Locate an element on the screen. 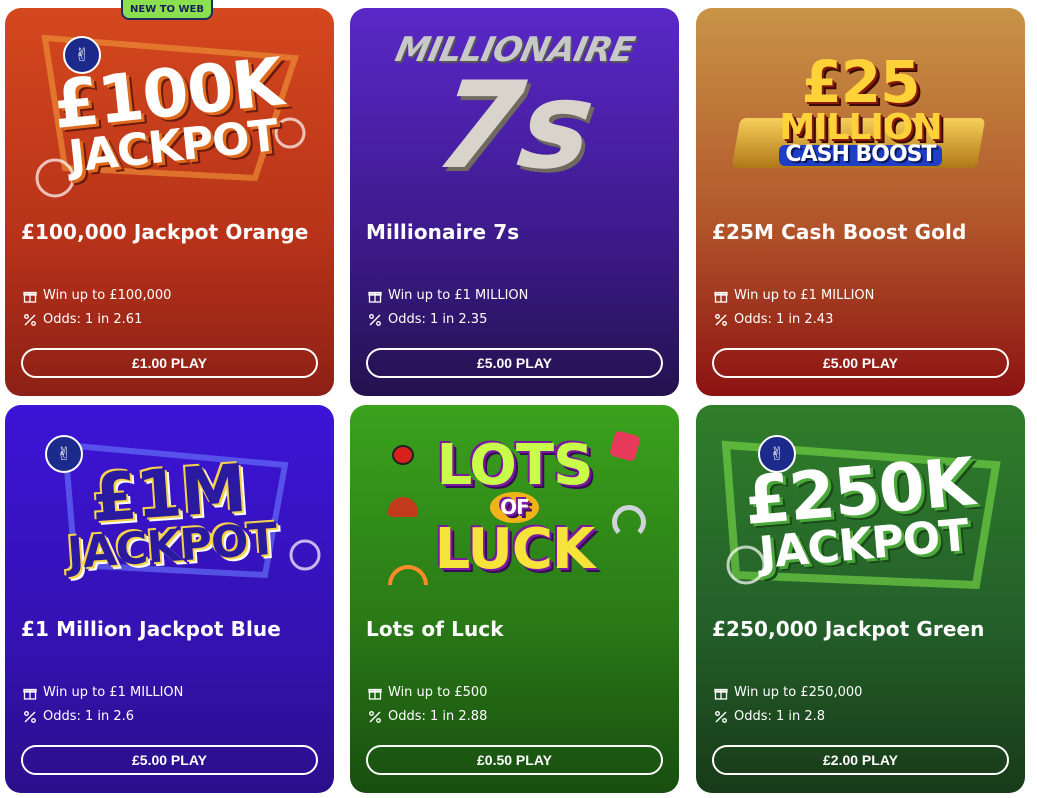 The width and height of the screenshot is (1037, 798). crossed-fingers-logo-icon: ✌ is located at coordinates (64, 454).